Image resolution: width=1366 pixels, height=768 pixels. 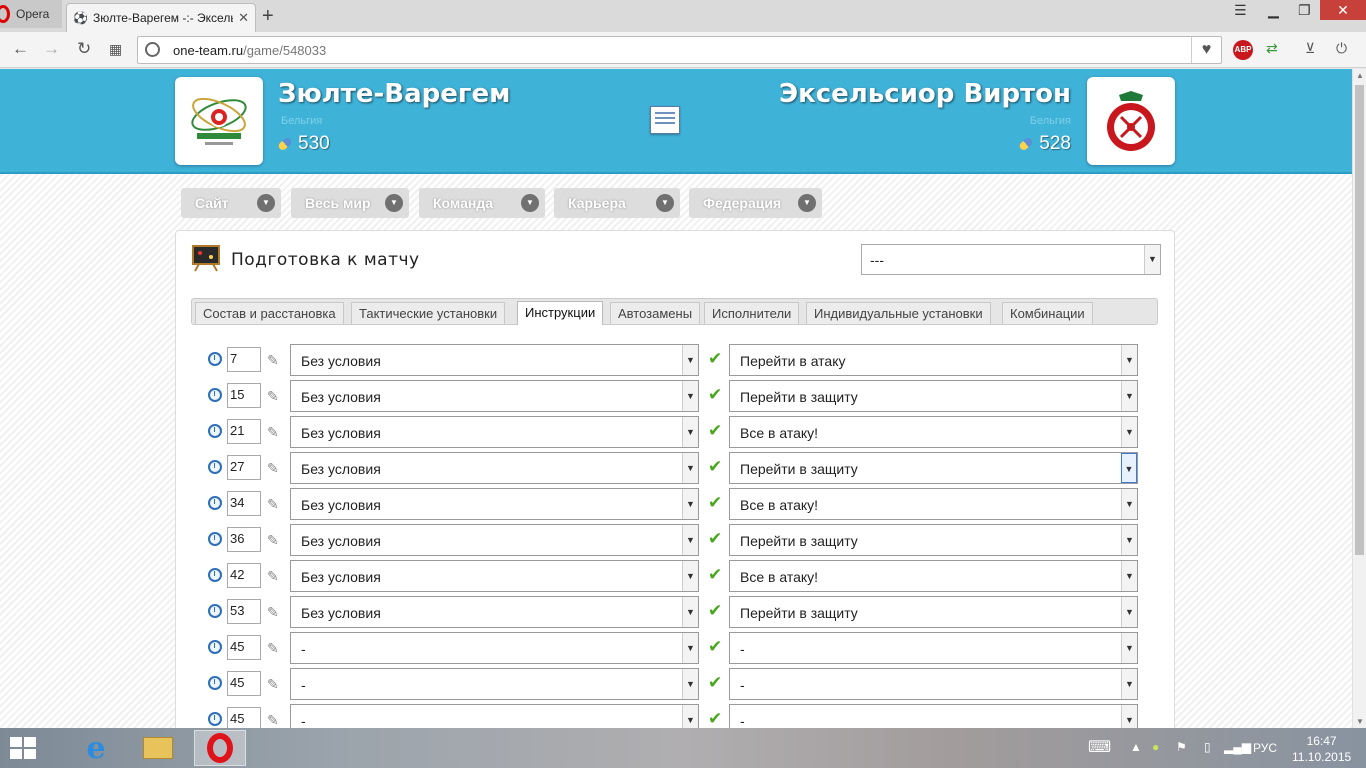 What do you see at coordinates (244, 395) in the screenshot?
I see `minute-input: 15` at bounding box center [244, 395].